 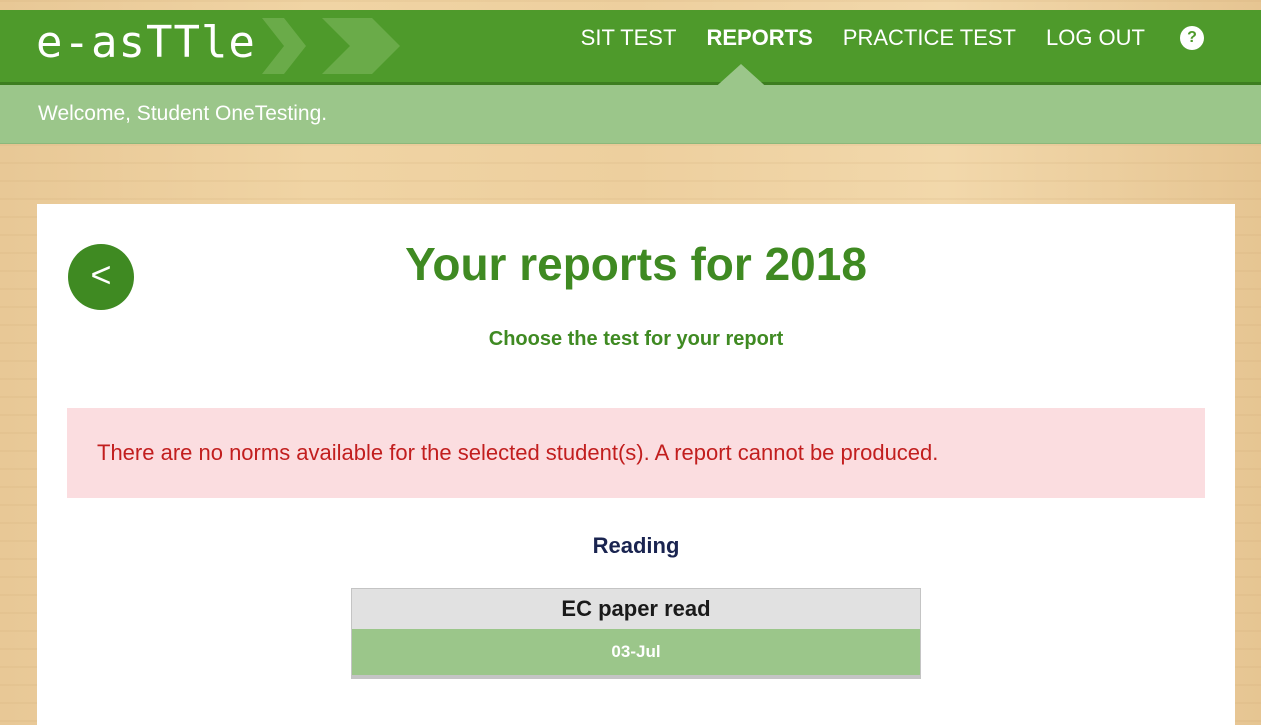 What do you see at coordinates (636, 545) in the screenshot?
I see `section-heading-reading: Reading` at bounding box center [636, 545].